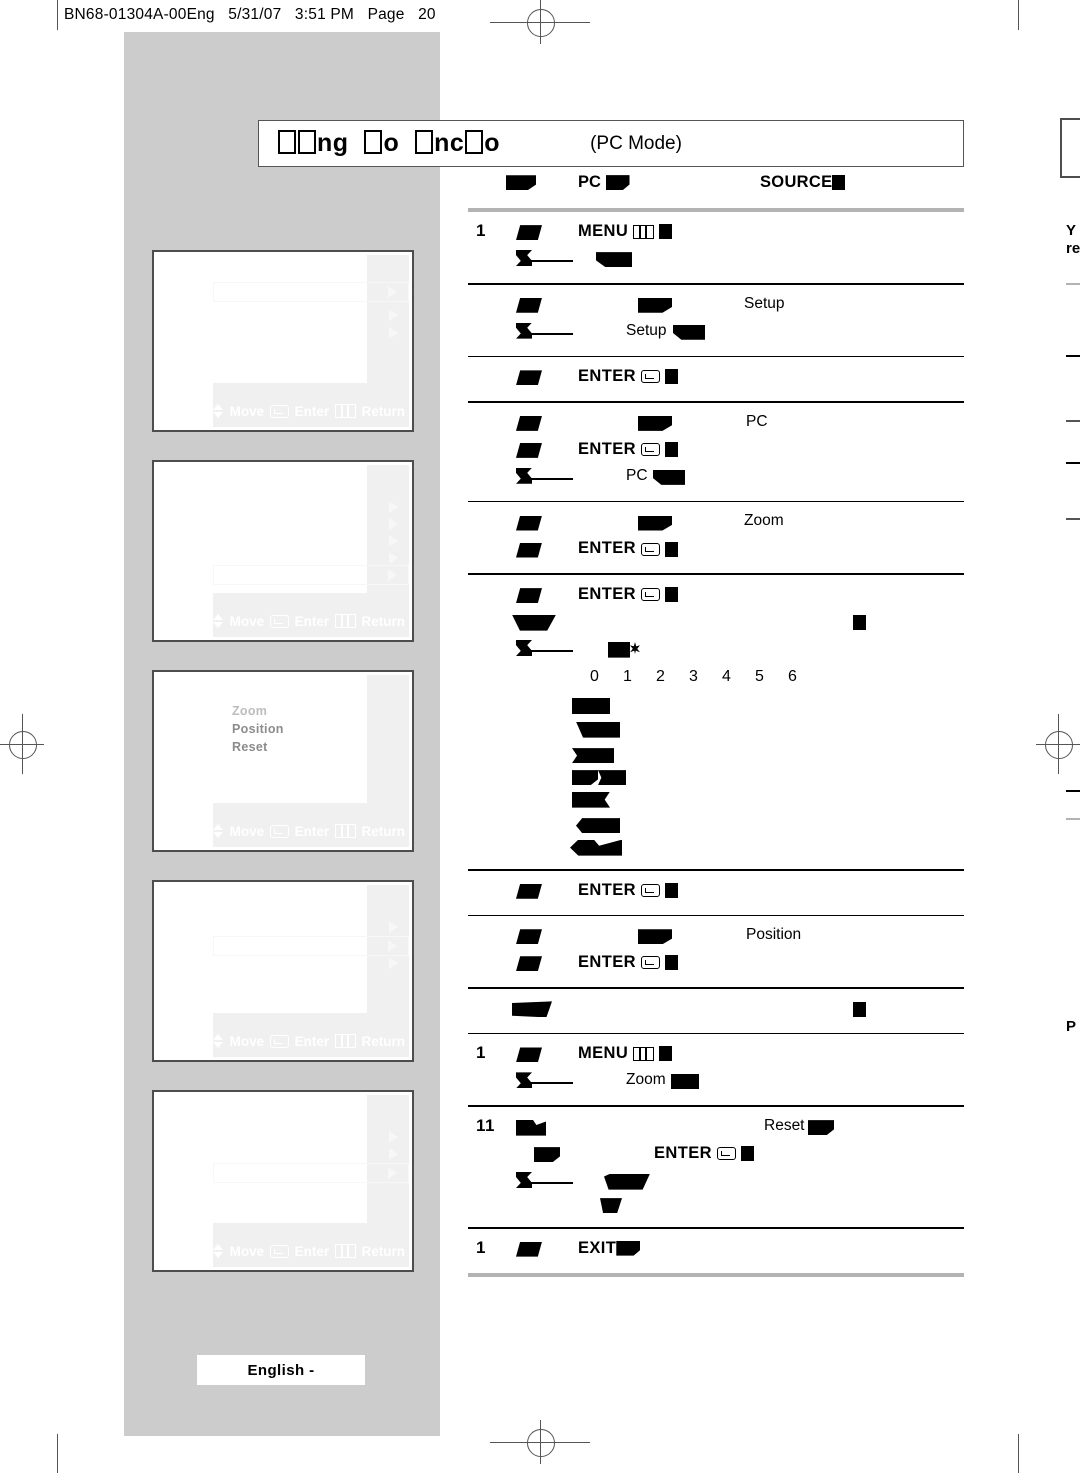 Image resolution: width=1080 pixels, height=1473 pixels. I want to click on step-8-enter-label: ENTER, so click(628, 962).